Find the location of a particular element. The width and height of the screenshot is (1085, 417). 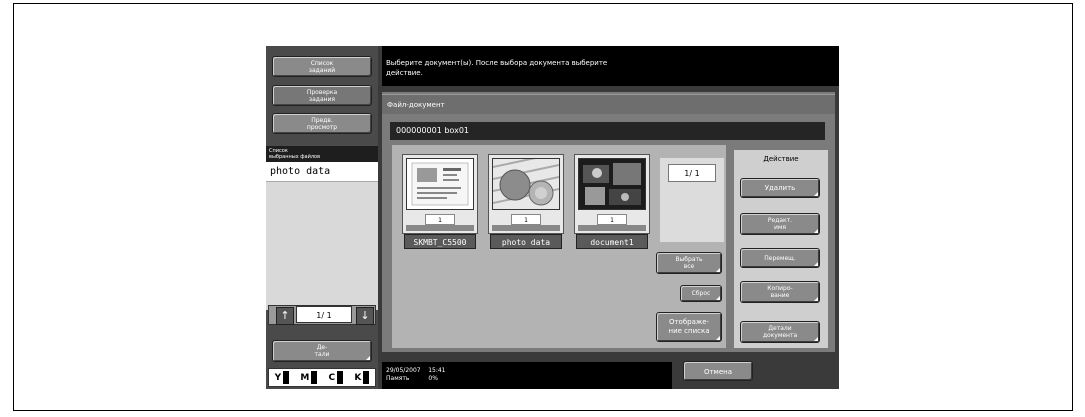

document-page-counter: 1/ 1 is located at coordinates (692, 200).